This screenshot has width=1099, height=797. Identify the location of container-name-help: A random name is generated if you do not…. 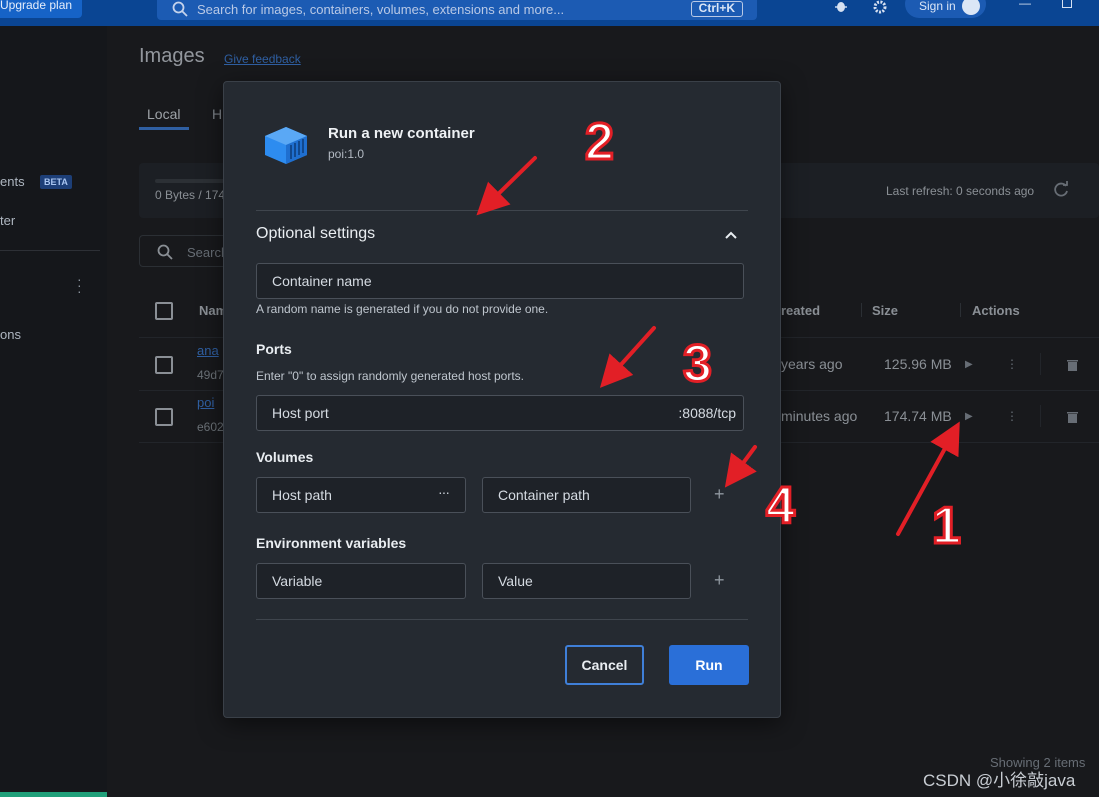
(402, 309).